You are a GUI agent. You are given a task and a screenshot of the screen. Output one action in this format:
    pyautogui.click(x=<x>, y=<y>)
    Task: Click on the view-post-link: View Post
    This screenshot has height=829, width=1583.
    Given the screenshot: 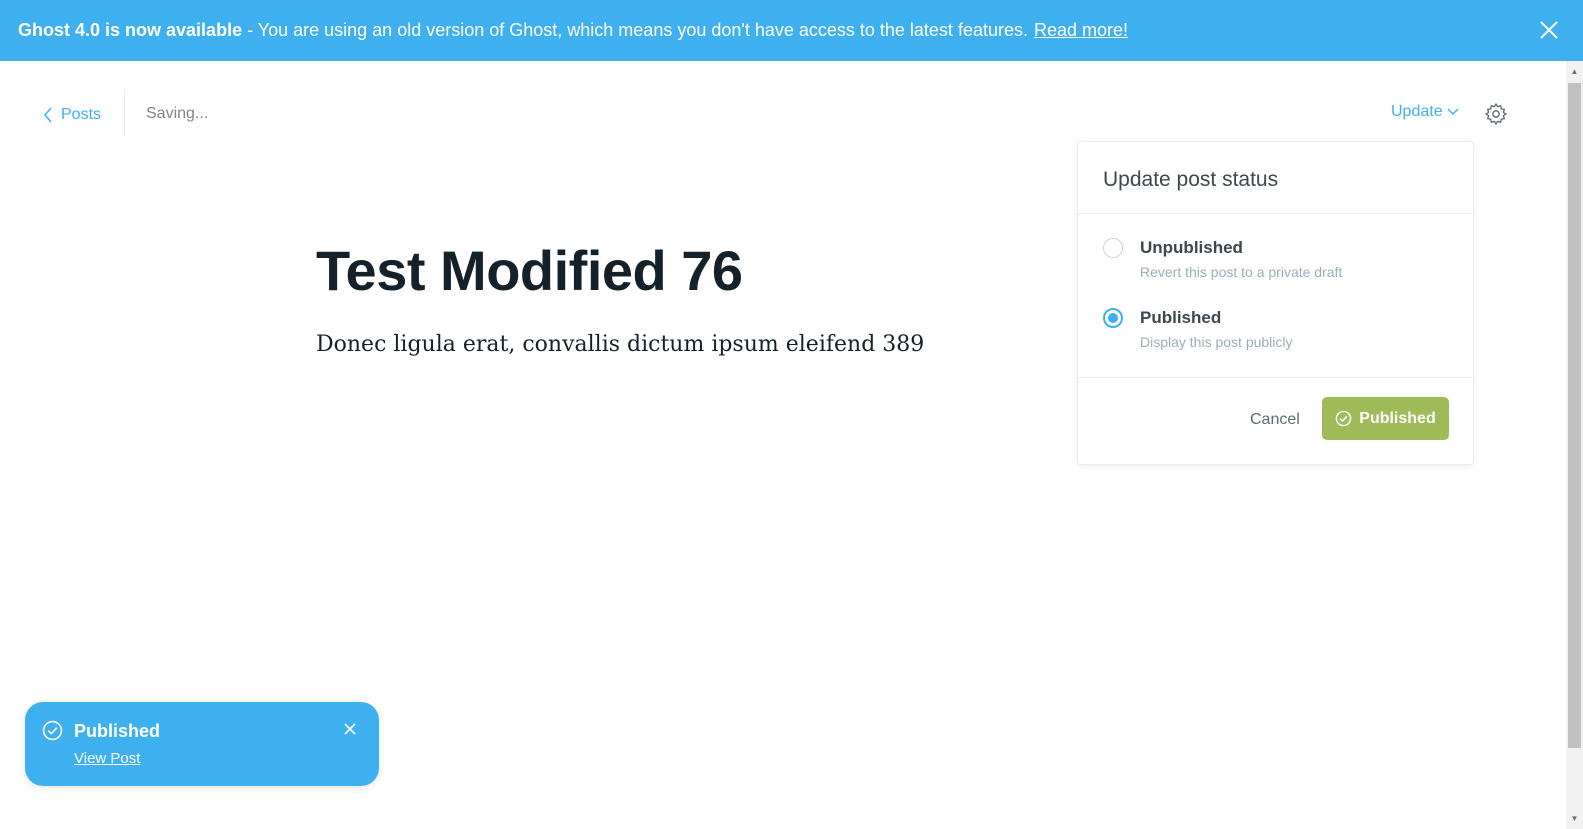 What is the action you would take?
    pyautogui.click(x=107, y=758)
    